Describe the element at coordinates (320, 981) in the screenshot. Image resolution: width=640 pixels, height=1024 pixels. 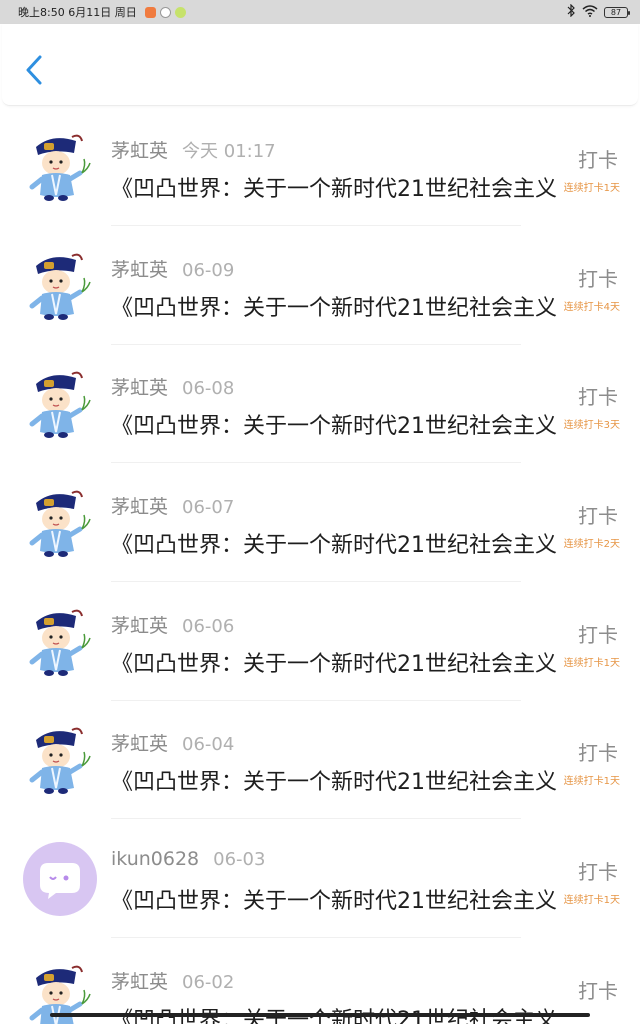
I see `list-item: 茅虹英06-02《凹凸世界：关于一个新时代21世纪社会主义打卡` at that location.